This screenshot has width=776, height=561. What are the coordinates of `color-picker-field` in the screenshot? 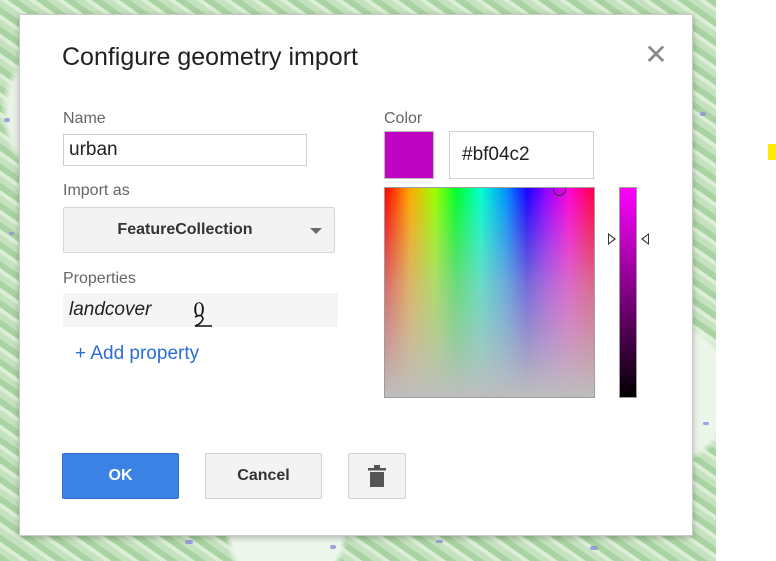 It's located at (489, 292).